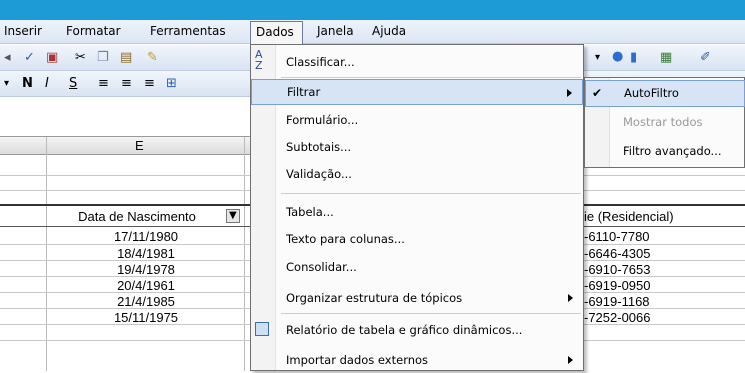  Describe the element at coordinates (103, 58) in the screenshot. I see `copy-icon: ❐` at that location.